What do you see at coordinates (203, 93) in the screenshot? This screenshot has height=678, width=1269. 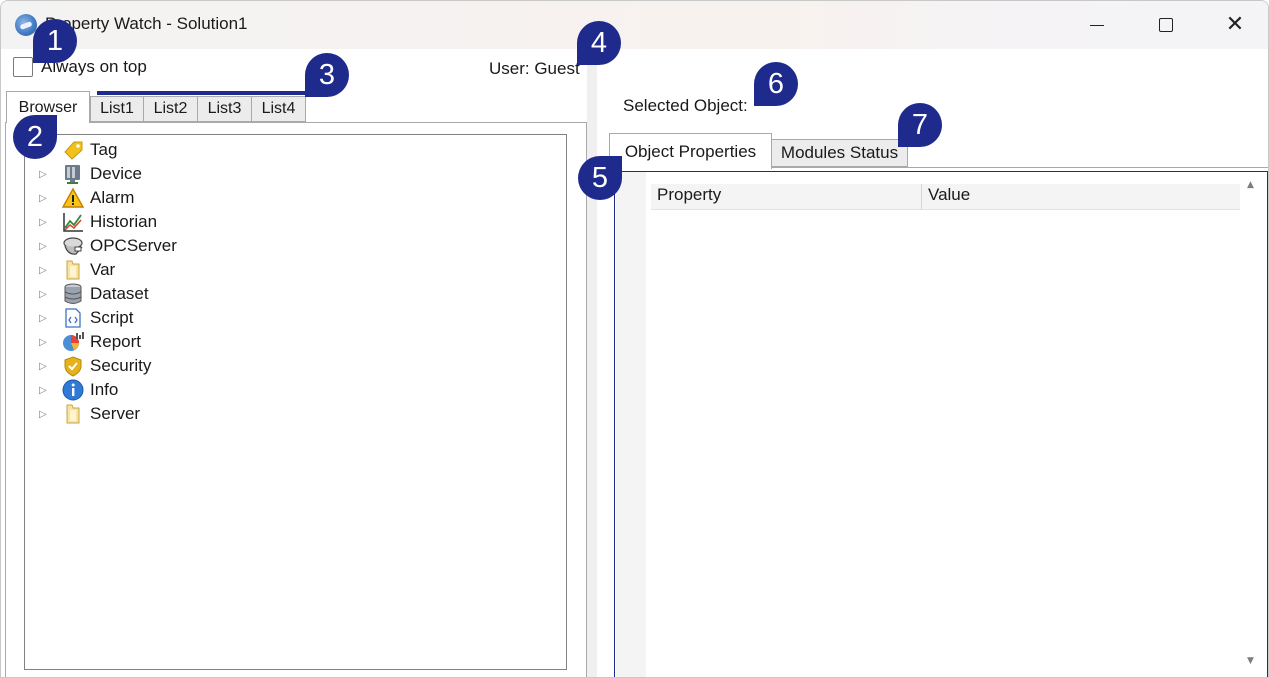 I see `callout-3-pointer` at bounding box center [203, 93].